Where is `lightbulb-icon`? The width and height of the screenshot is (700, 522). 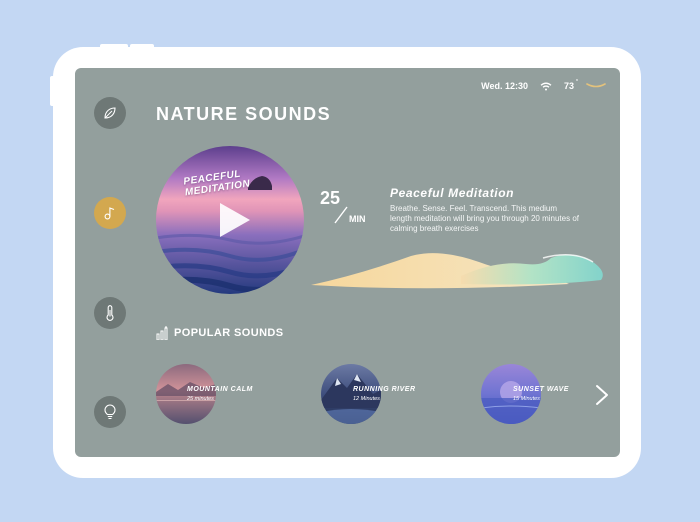
lightbulb-icon is located at coordinates (110, 412).